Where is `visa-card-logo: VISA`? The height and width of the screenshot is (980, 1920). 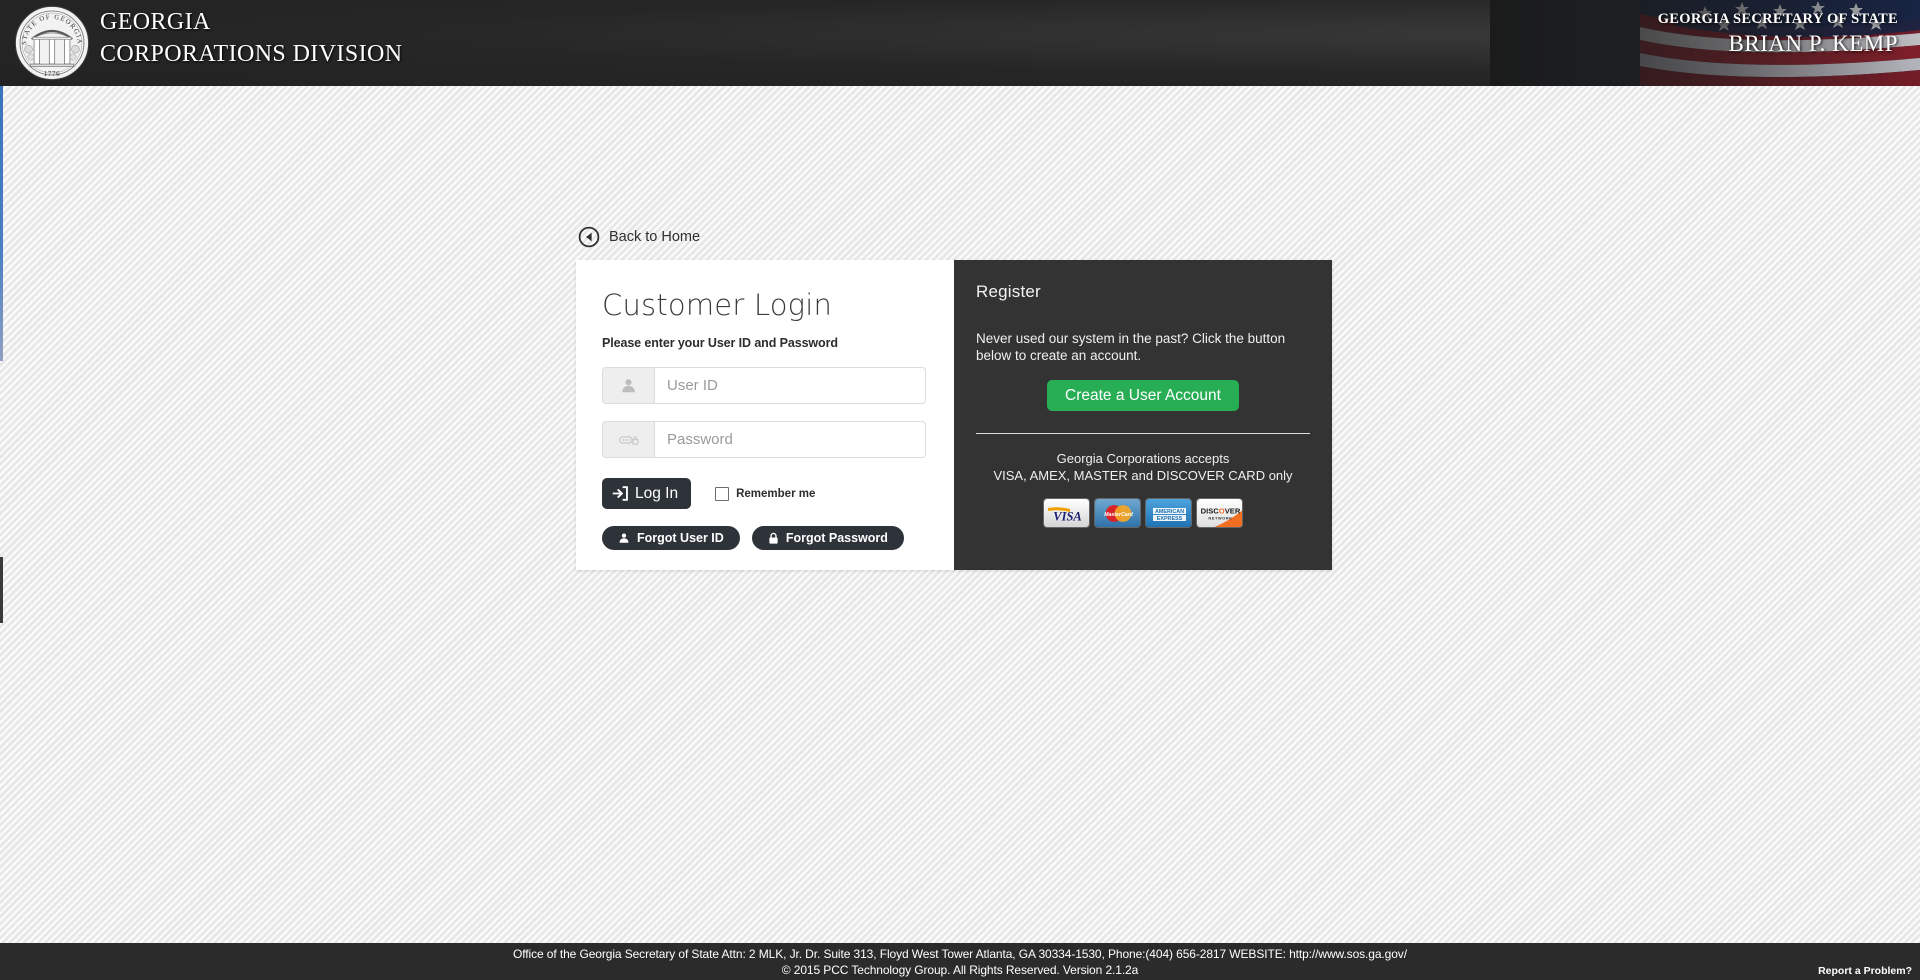
visa-card-logo: VISA is located at coordinates (1066, 513).